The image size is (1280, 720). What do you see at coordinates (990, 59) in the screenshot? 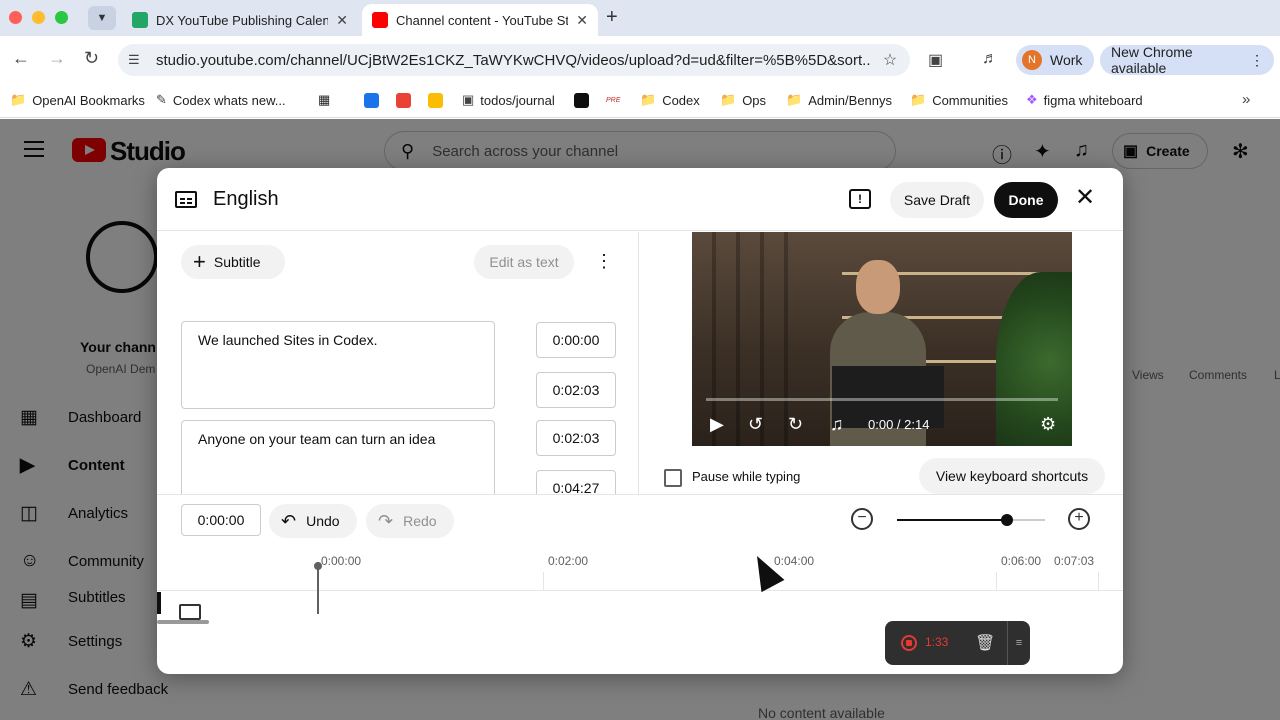
I see `media-control-icon: ♬` at bounding box center [990, 59].